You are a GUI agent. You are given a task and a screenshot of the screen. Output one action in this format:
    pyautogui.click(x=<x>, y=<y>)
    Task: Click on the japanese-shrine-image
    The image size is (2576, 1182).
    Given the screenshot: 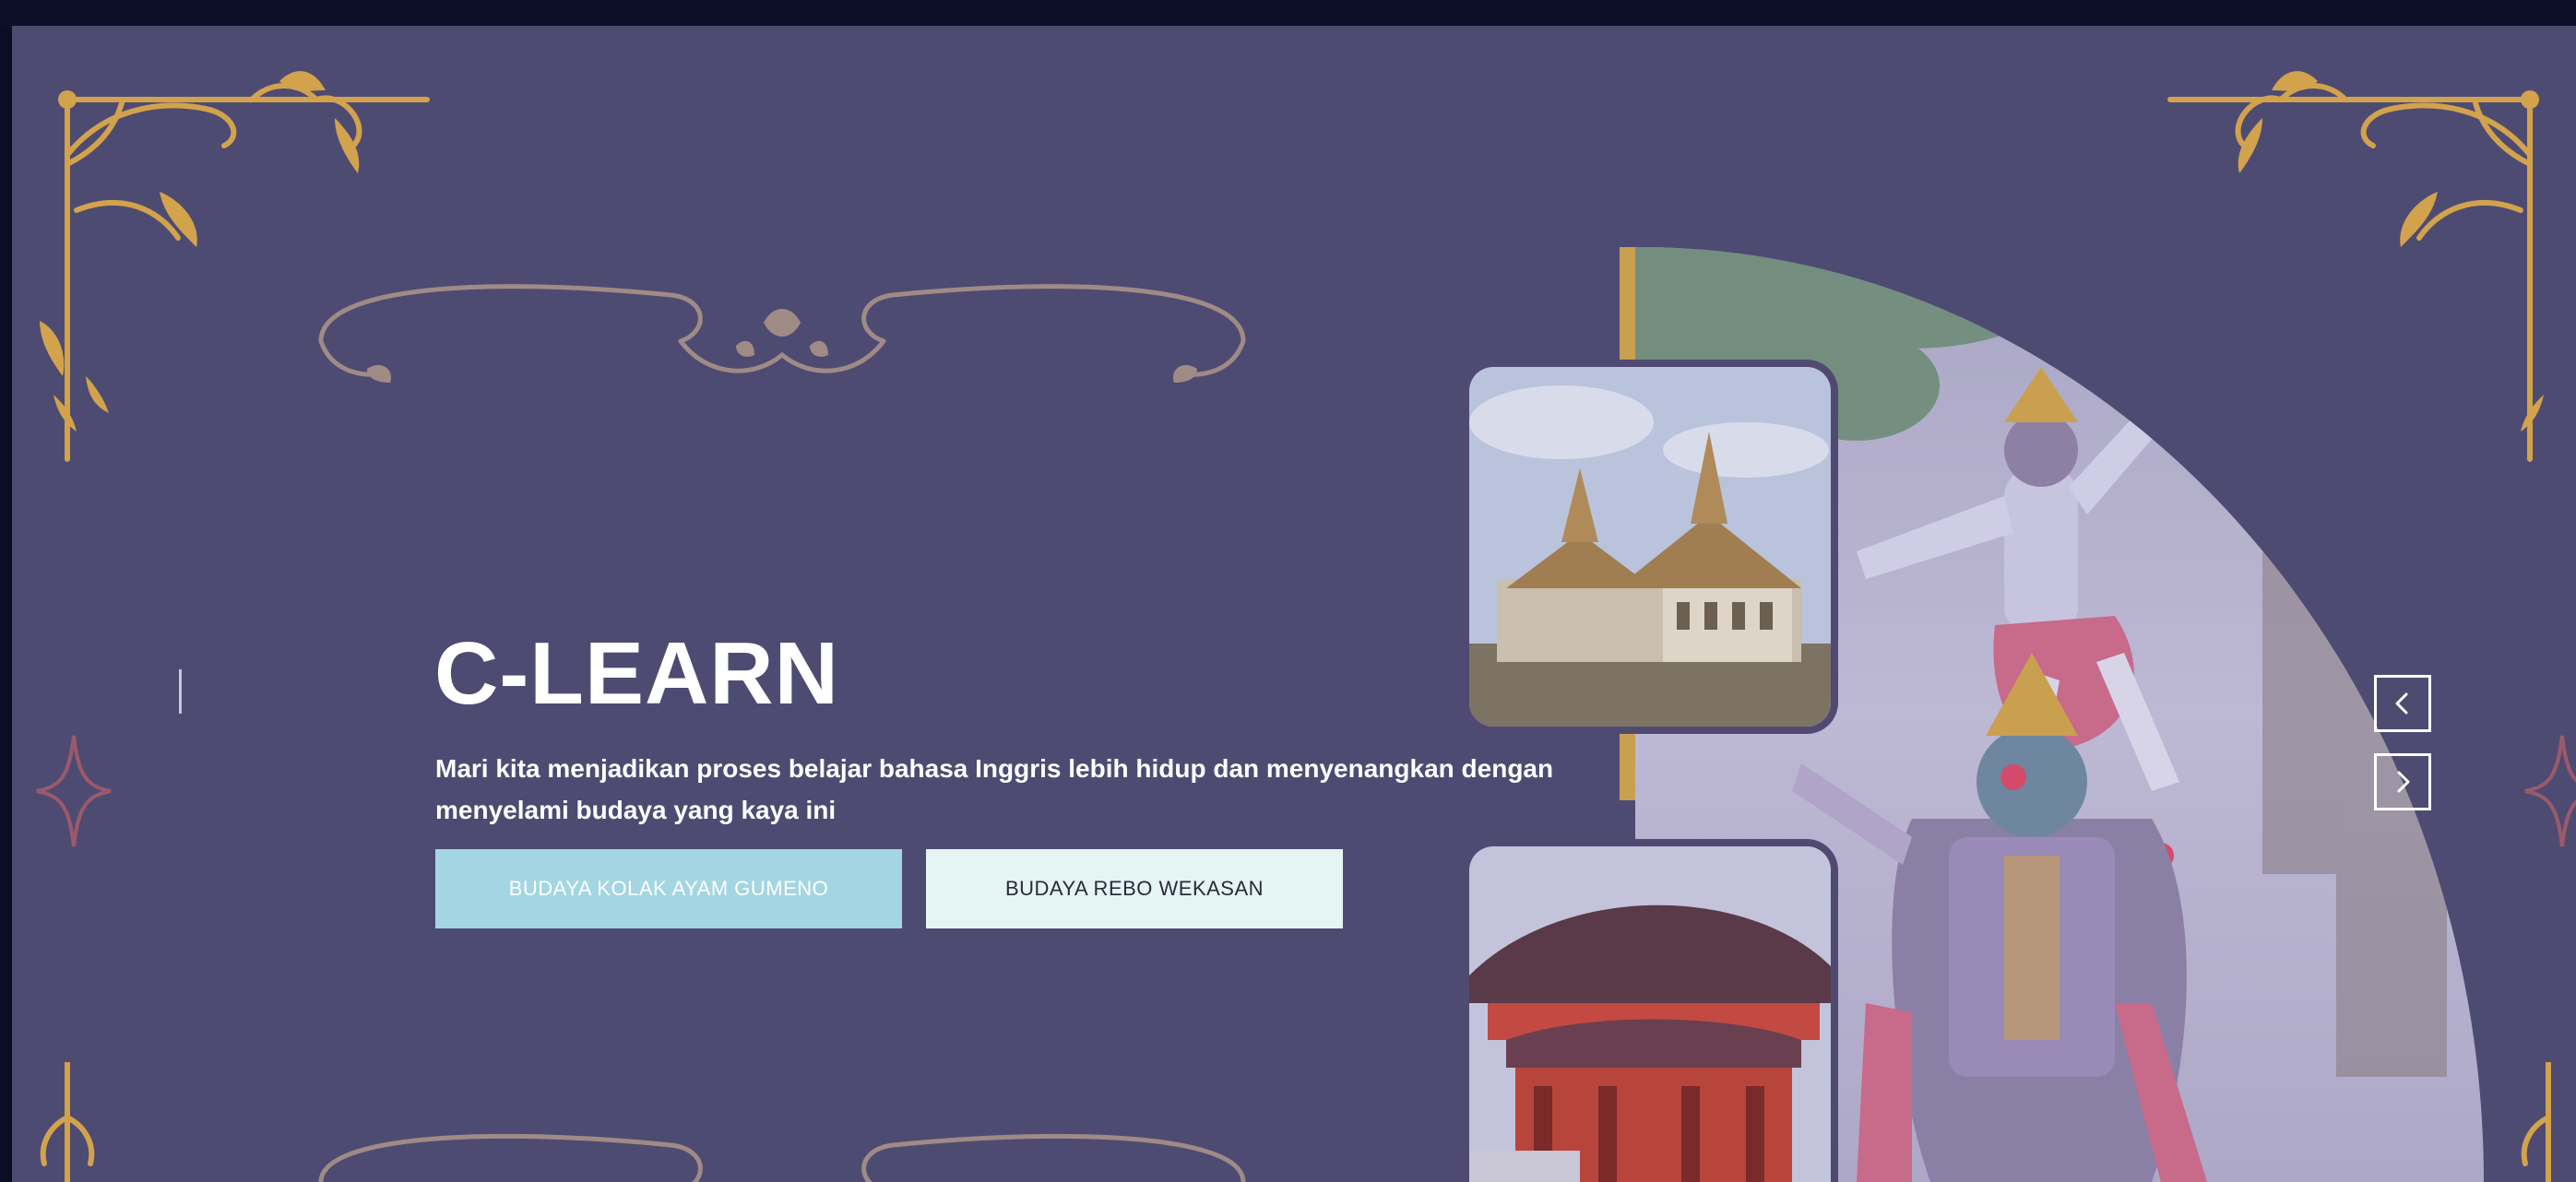 What is the action you would take?
    pyautogui.click(x=1650, y=1014)
    